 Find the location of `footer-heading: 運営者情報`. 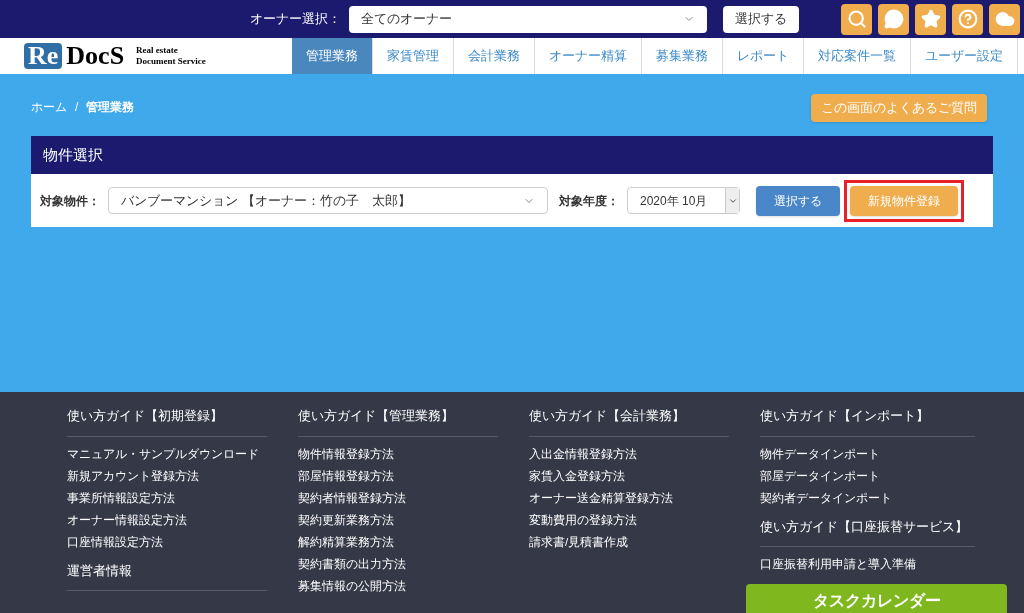

footer-heading: 運営者情報 is located at coordinates (167, 575).